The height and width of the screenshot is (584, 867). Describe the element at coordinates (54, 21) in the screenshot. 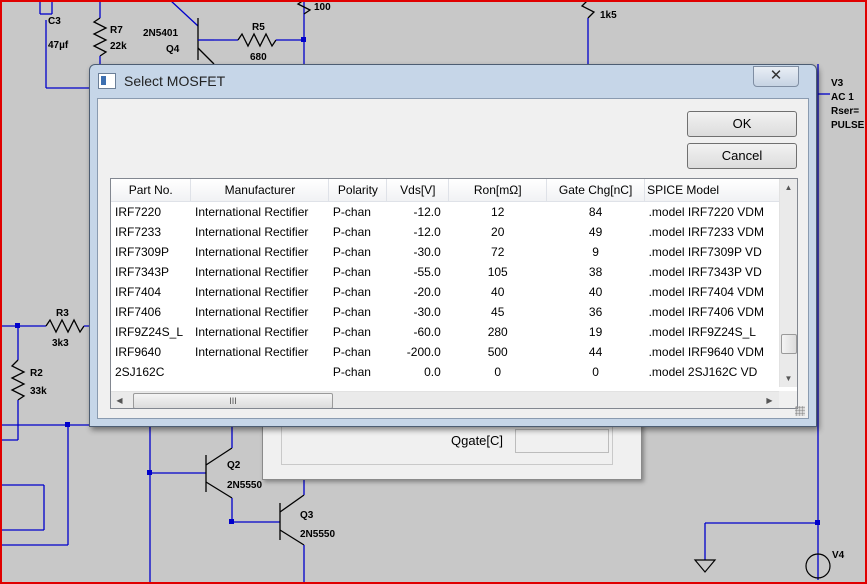

I see `c3-label: C3` at that location.